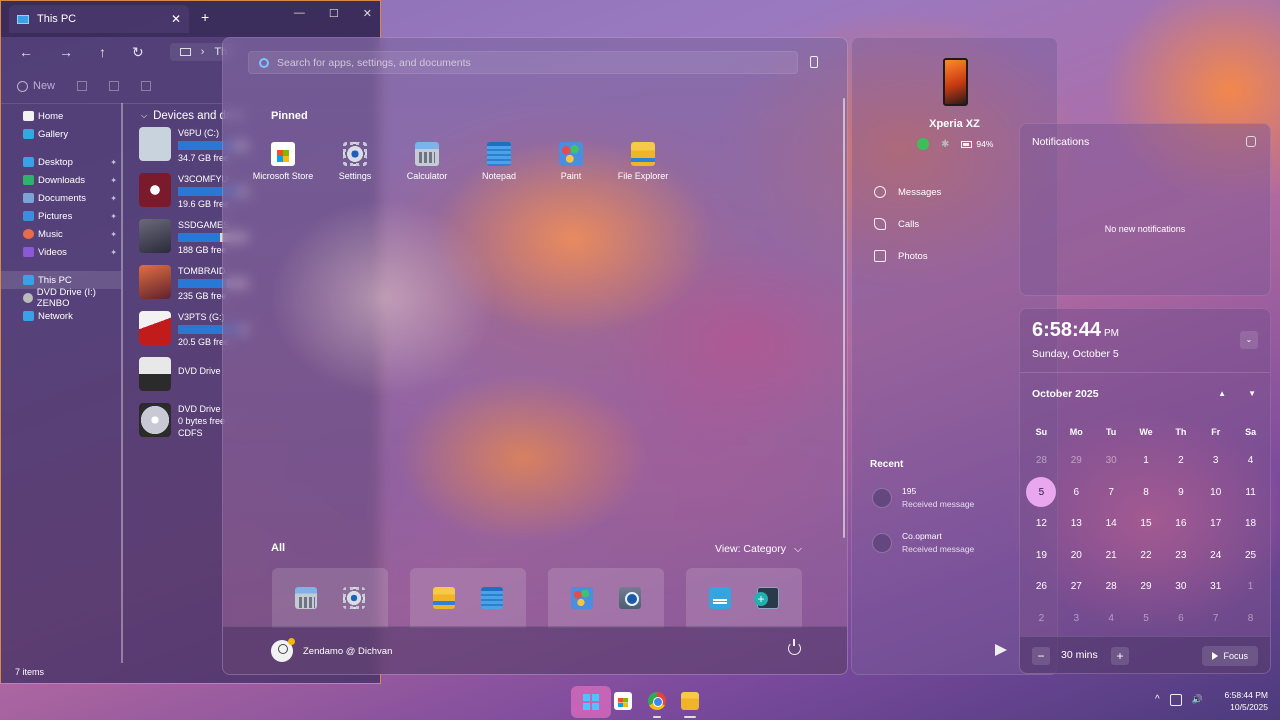 The width and height of the screenshot is (1280, 720). Describe the element at coordinates (1243, 701) in the screenshot. I see `taskbar-clock: 6:58:44 PM 10/5/2025` at that location.